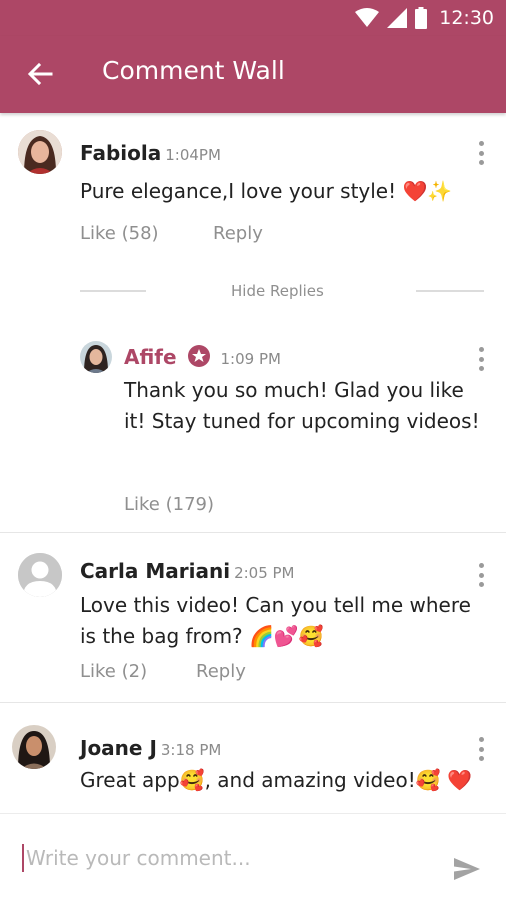  What do you see at coordinates (187, 571) in the screenshot?
I see `comment-author: Carla Mariani 2:05 PM` at bounding box center [187, 571].